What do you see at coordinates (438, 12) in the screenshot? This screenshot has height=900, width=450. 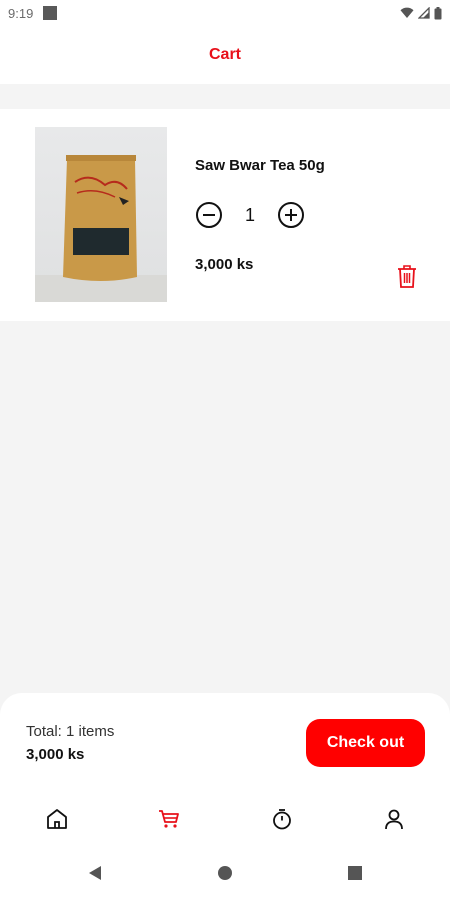 I see `battery-icon` at bounding box center [438, 12].